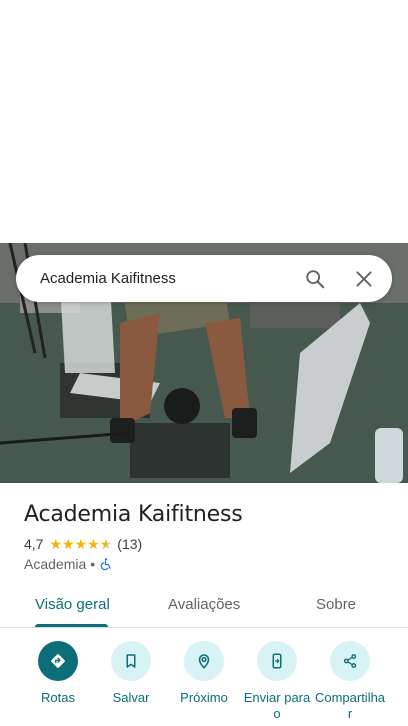 This screenshot has height=726, width=408. I want to click on tab-overview: Visão geral, so click(72, 604).